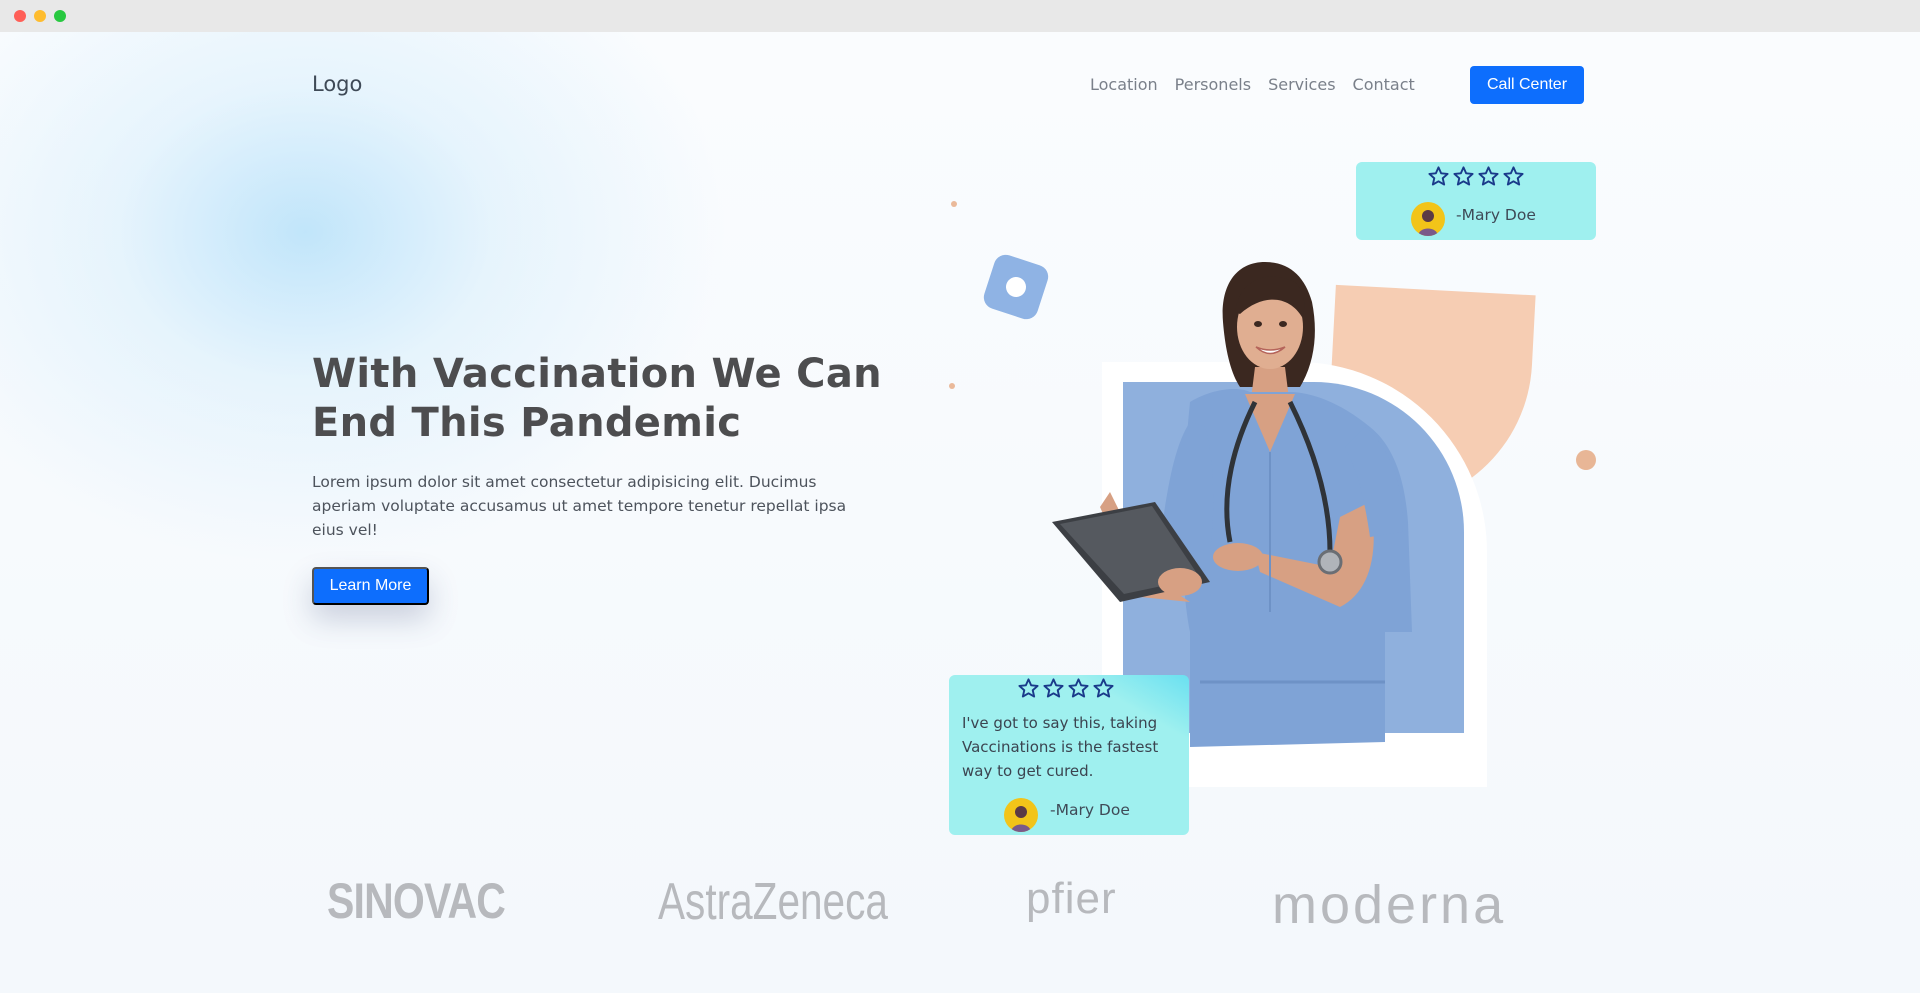 The width and height of the screenshot is (1920, 993). I want to click on nav-services: Services, so click(1301, 84).